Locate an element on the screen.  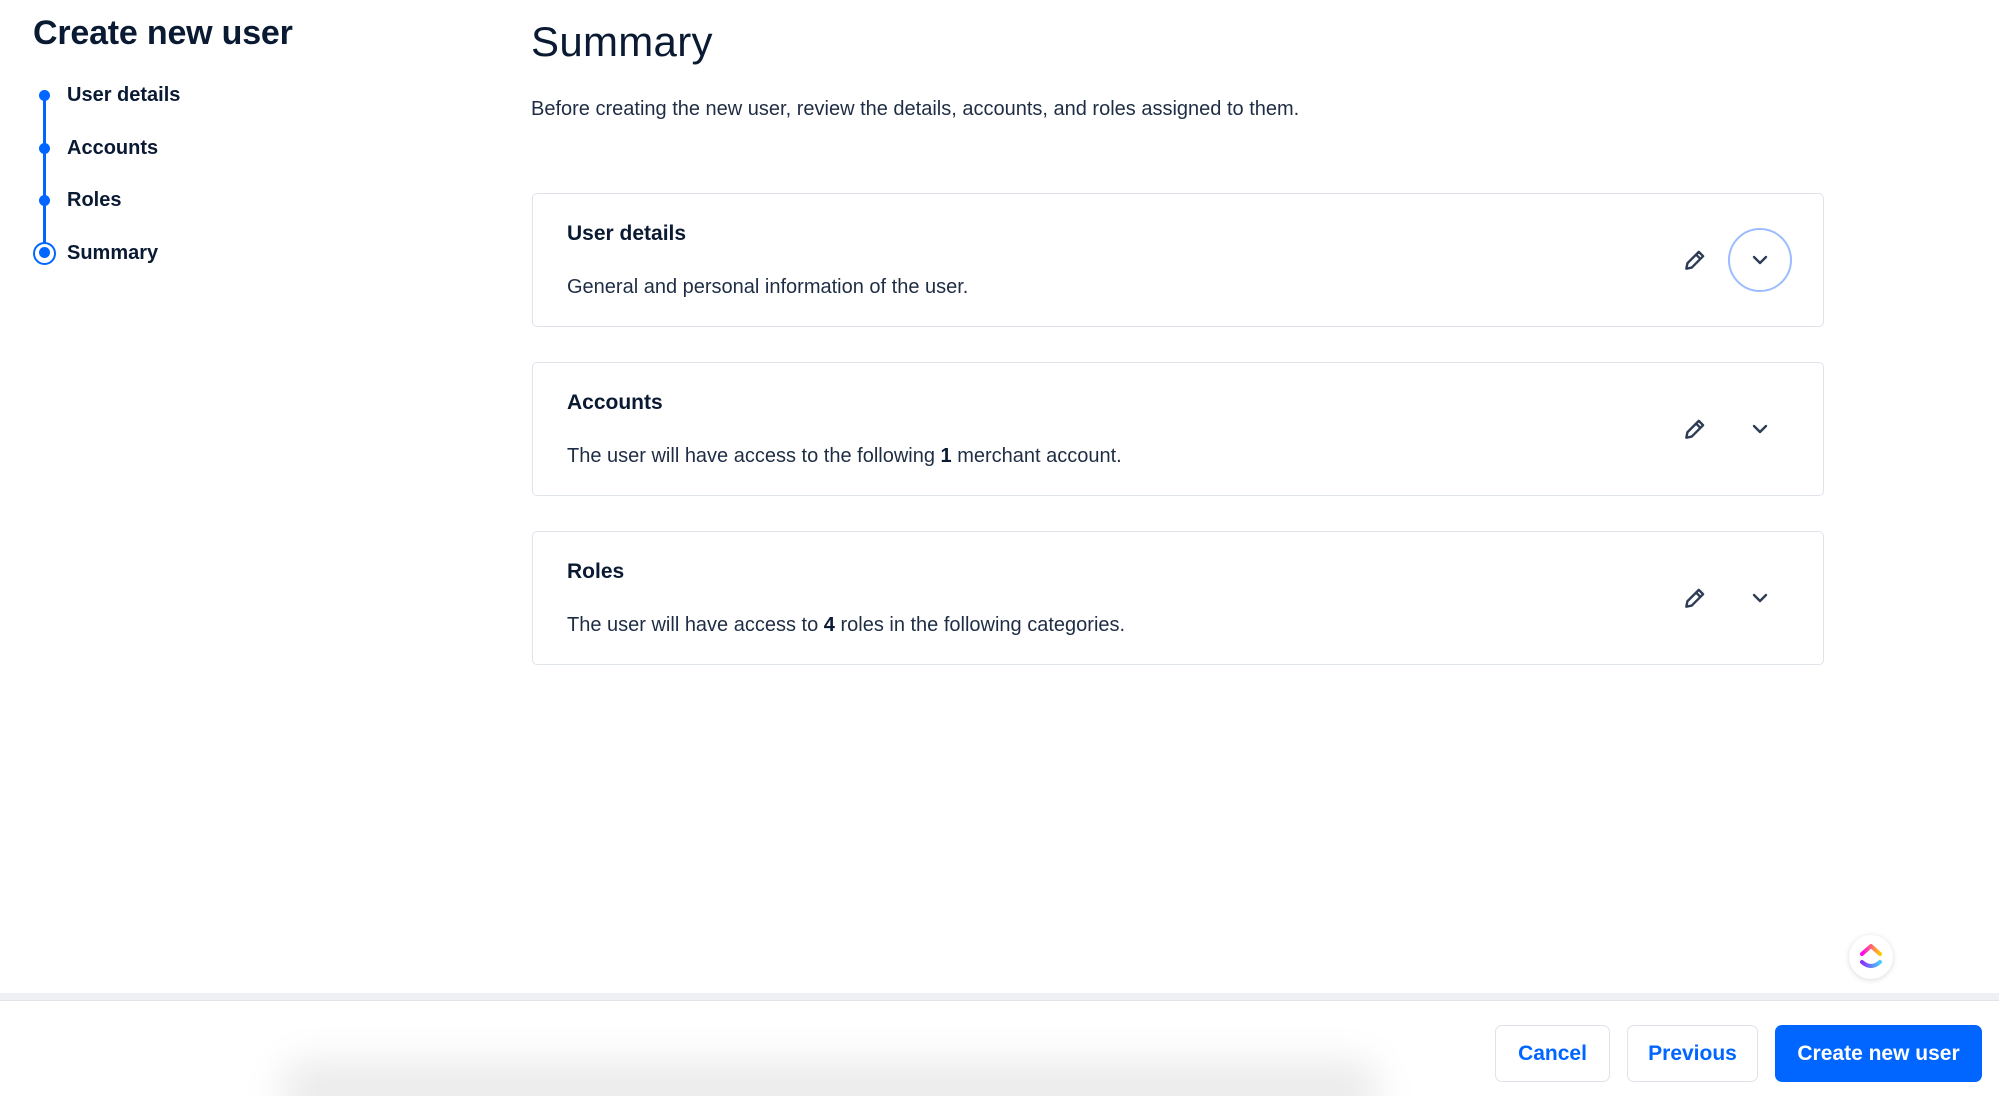
cancel-button: Cancel is located at coordinates (1552, 1053).